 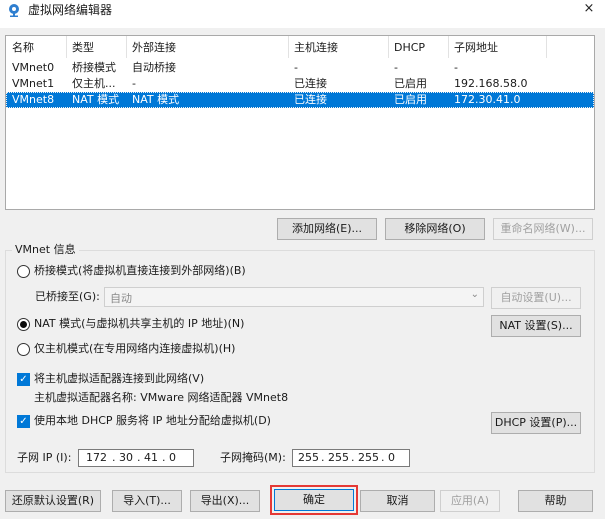 What do you see at coordinates (33, 83) in the screenshot?
I see `cell-name: VMnet1` at bounding box center [33, 83].